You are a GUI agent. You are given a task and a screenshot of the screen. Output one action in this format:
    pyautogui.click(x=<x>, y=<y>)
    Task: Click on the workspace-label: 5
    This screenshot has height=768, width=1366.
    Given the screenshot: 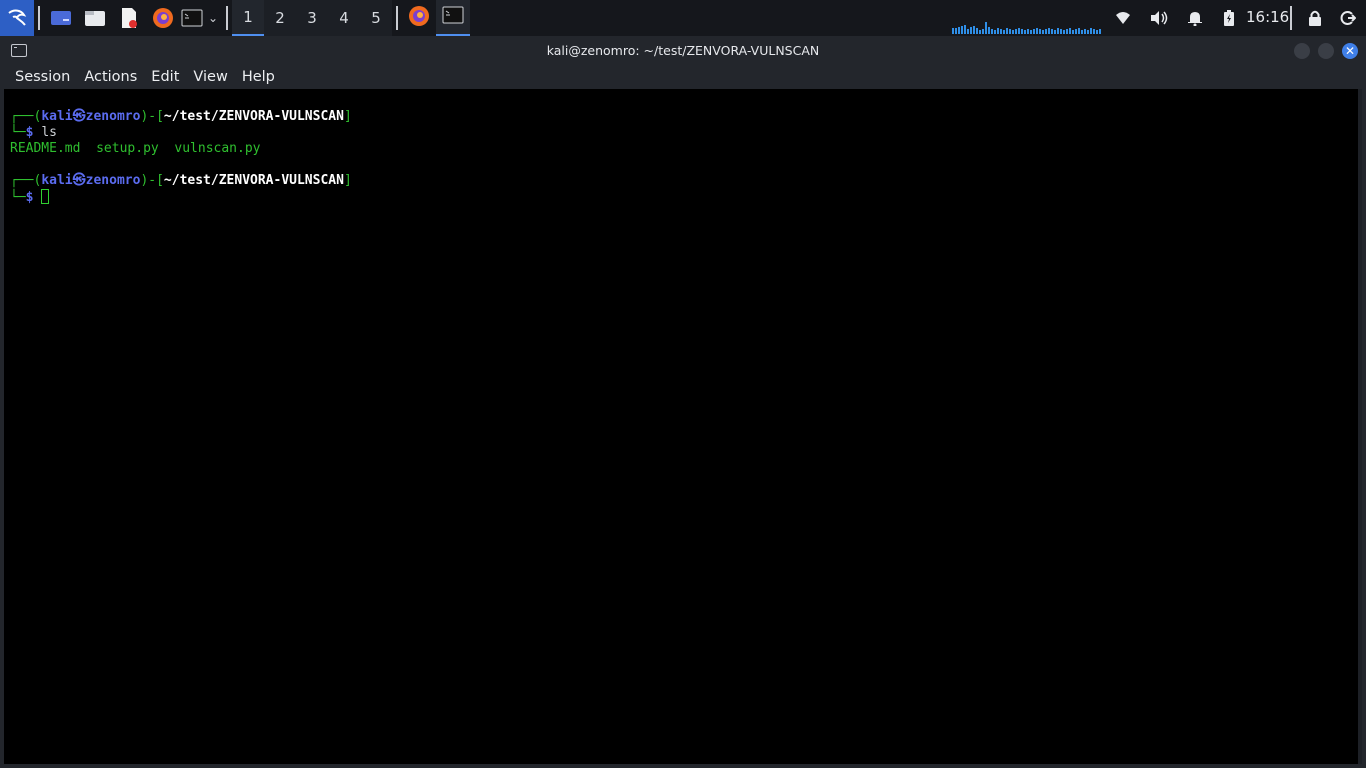 What is the action you would take?
    pyautogui.click(x=376, y=18)
    